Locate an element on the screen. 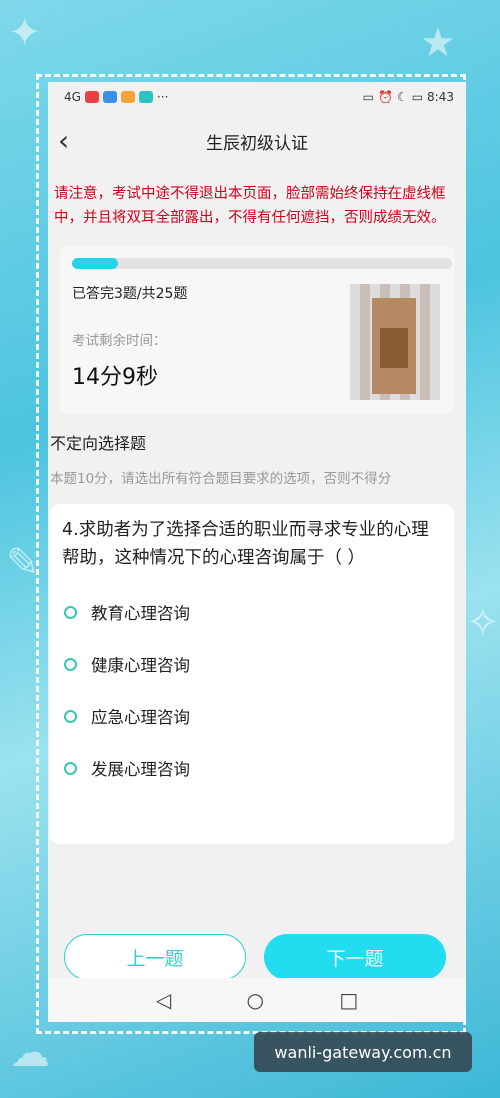 Image resolution: width=500 pixels, height=1098 pixels. option-label: 应急心理咨询 is located at coordinates (140, 717).